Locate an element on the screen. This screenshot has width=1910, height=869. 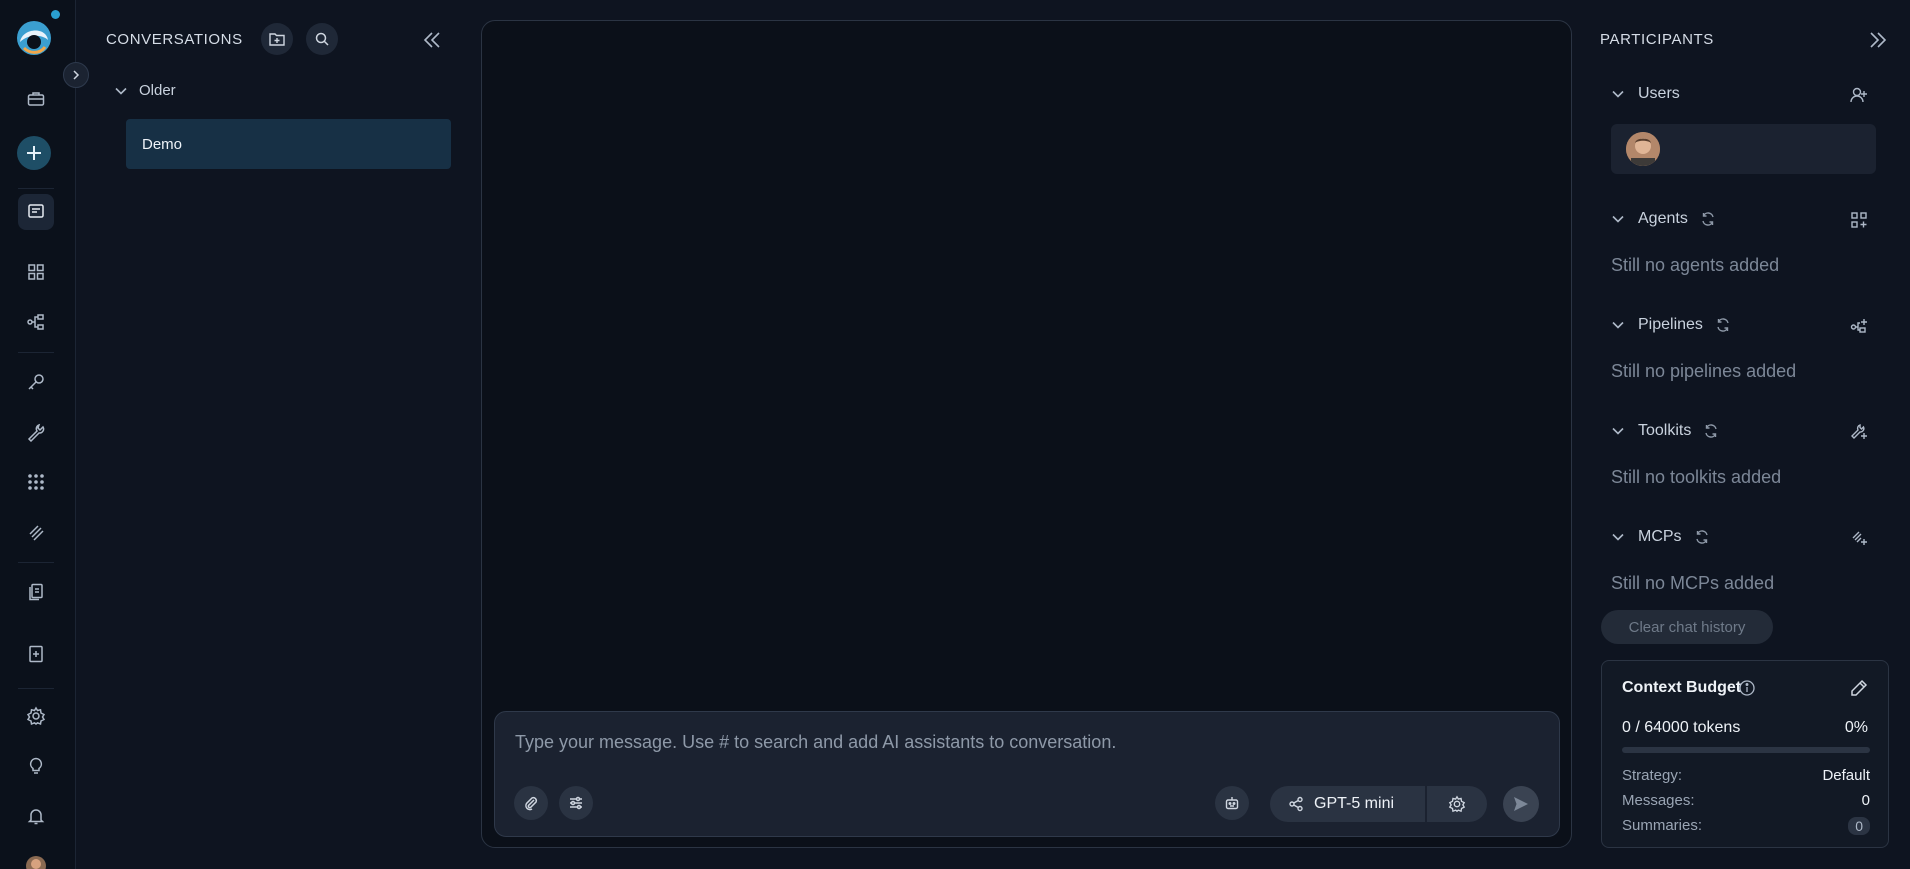
context-budget-title: Context Budget is located at coordinates (1682, 687).